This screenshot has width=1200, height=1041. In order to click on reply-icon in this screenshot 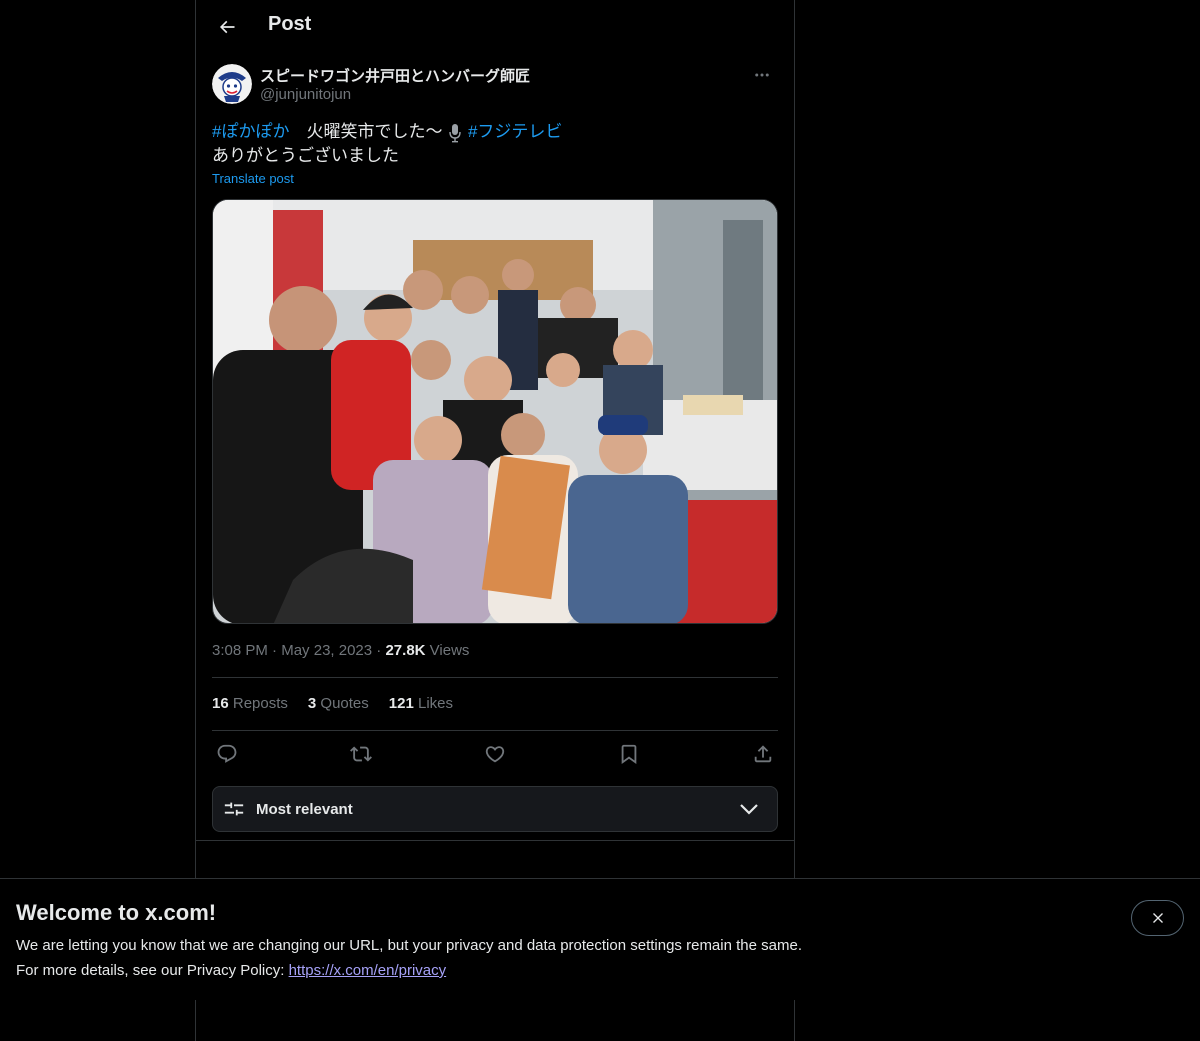, I will do `click(227, 753)`.